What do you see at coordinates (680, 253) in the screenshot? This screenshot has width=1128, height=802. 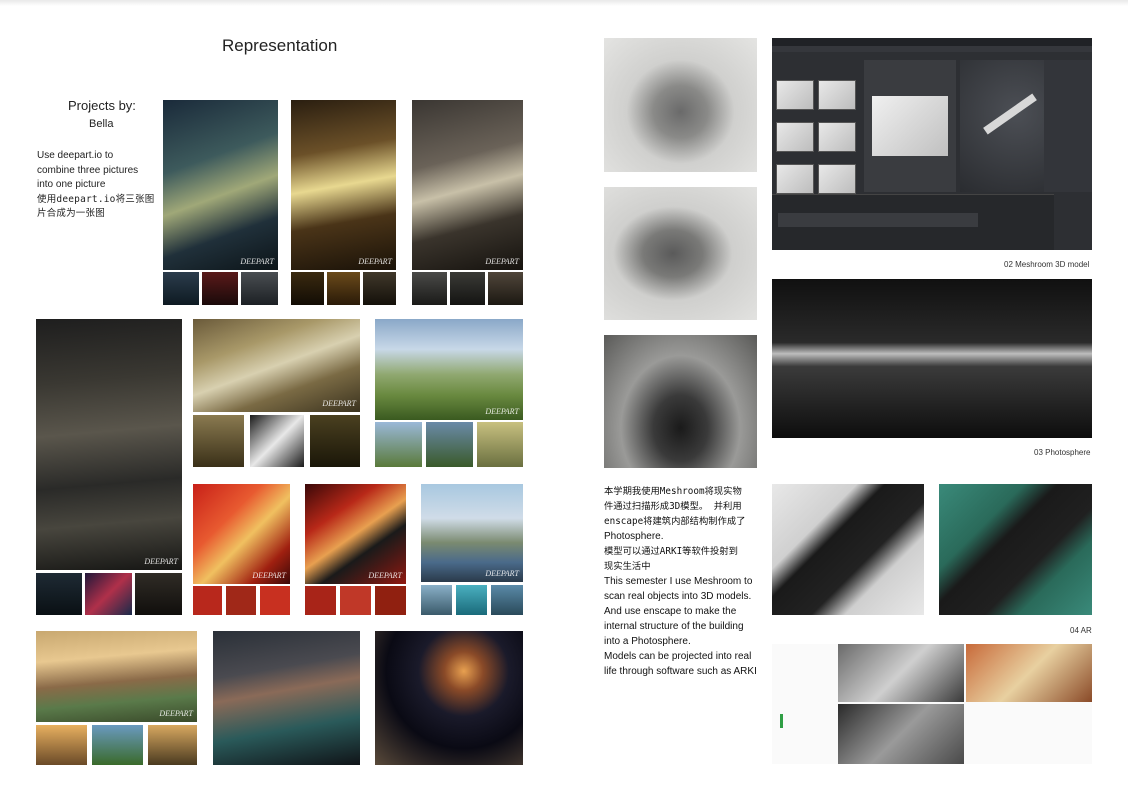 I see `photo-cube-side` at bounding box center [680, 253].